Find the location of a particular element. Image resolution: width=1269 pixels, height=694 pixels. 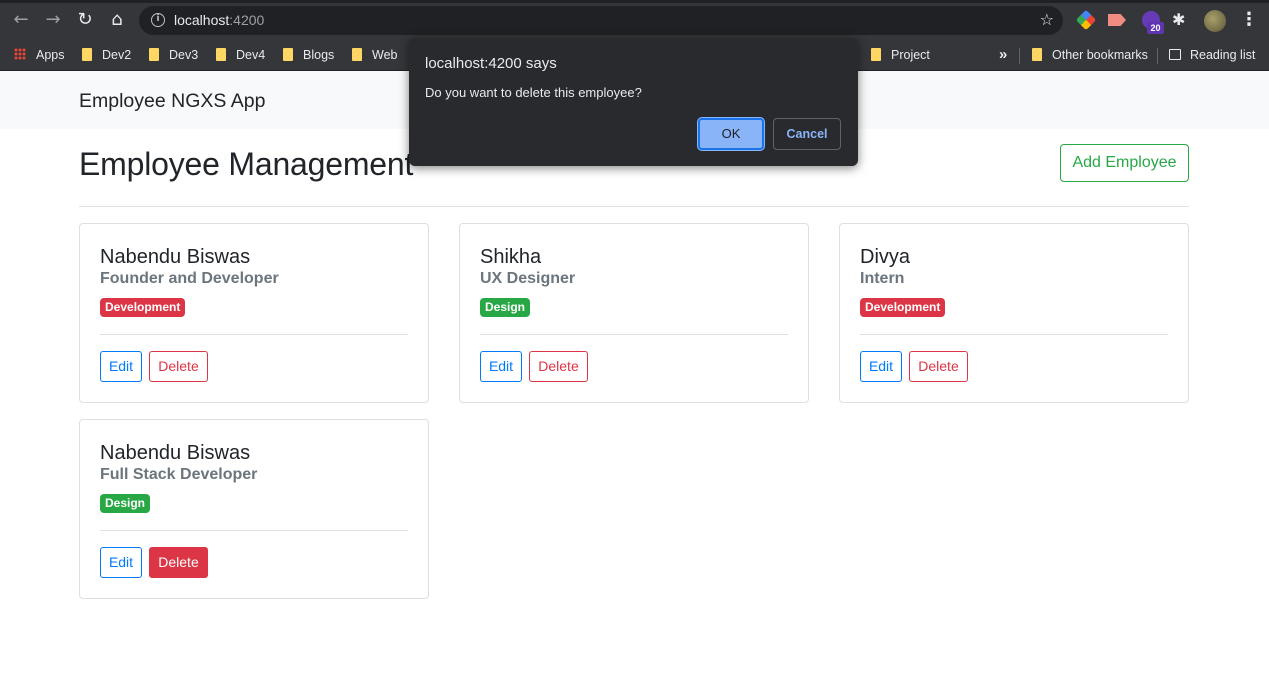

employee-name: Shikha is located at coordinates (511, 257).